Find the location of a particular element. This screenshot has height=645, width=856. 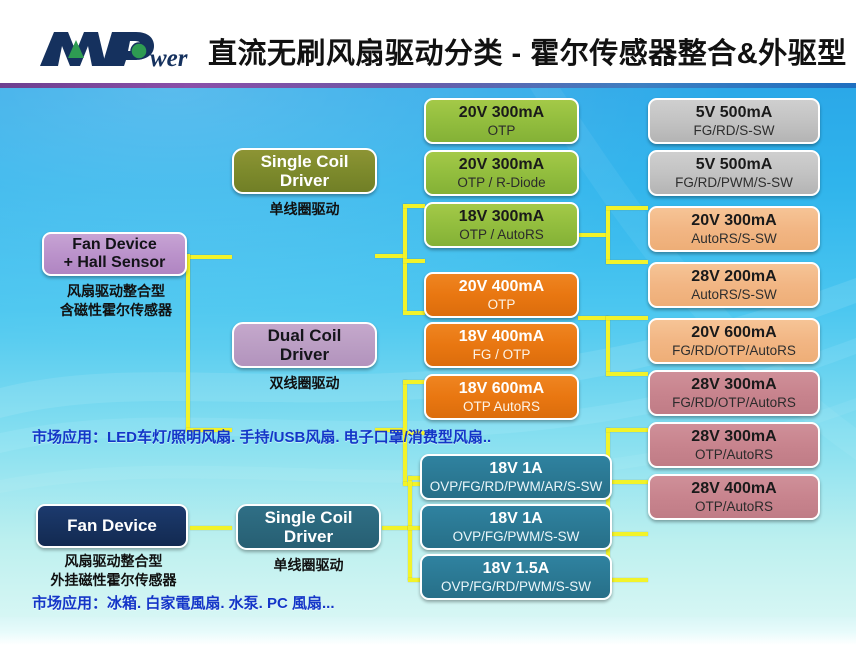

driver-line1: Dual Coil is located at coordinates (304, 335).